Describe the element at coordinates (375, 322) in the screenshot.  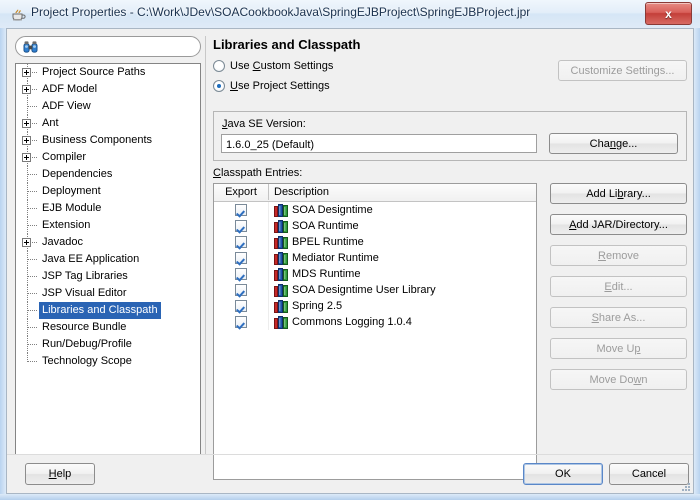
I see `table-row: Commons Logging 1.0.4` at that location.